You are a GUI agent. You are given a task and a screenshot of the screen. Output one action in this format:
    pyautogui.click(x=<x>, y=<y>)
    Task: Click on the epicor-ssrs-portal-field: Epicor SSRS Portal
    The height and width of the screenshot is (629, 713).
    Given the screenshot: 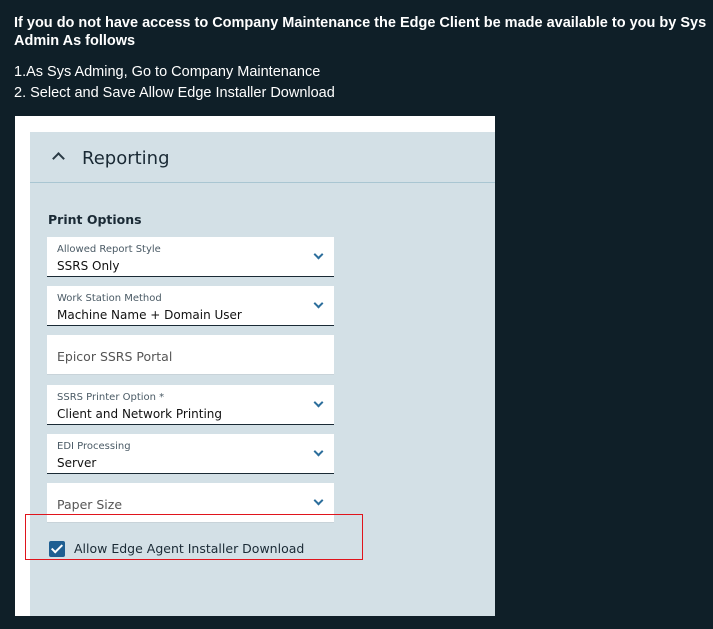 What is the action you would take?
    pyautogui.click(x=190, y=355)
    